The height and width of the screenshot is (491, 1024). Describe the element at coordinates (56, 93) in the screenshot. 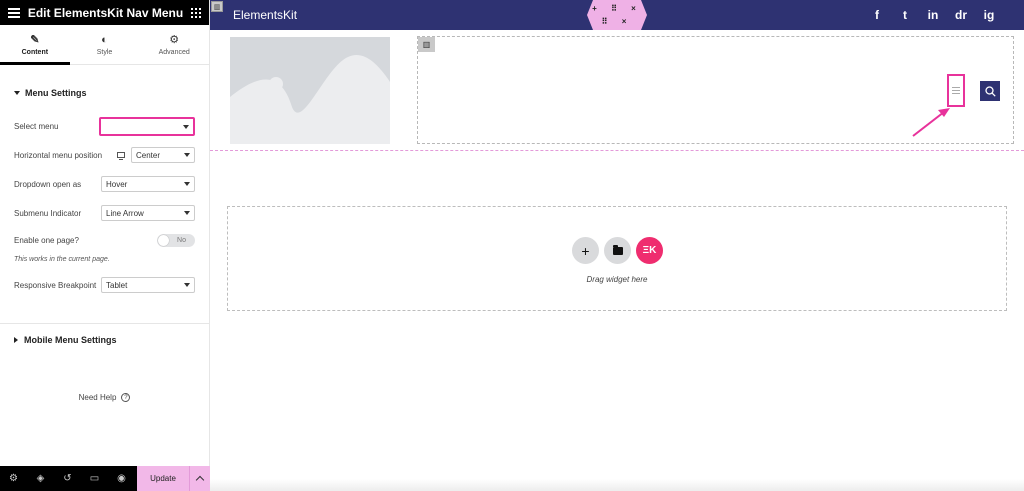

I see `menu-settings-title: Menu Settings` at that location.